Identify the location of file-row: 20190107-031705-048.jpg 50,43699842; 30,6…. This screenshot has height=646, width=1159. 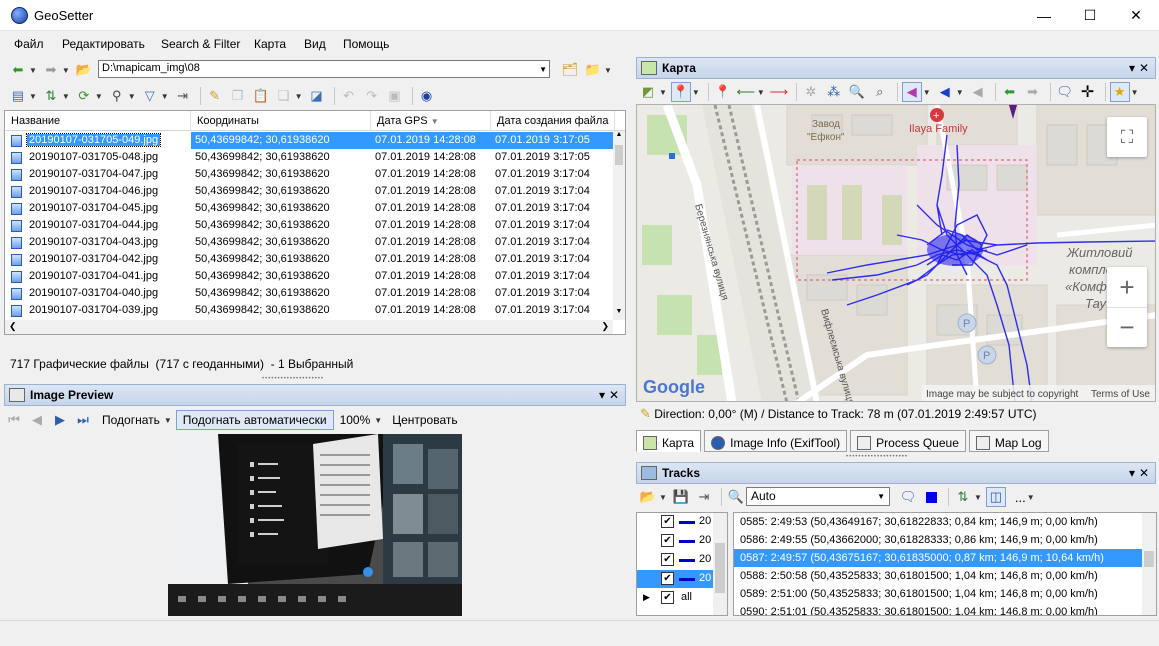
(310, 157).